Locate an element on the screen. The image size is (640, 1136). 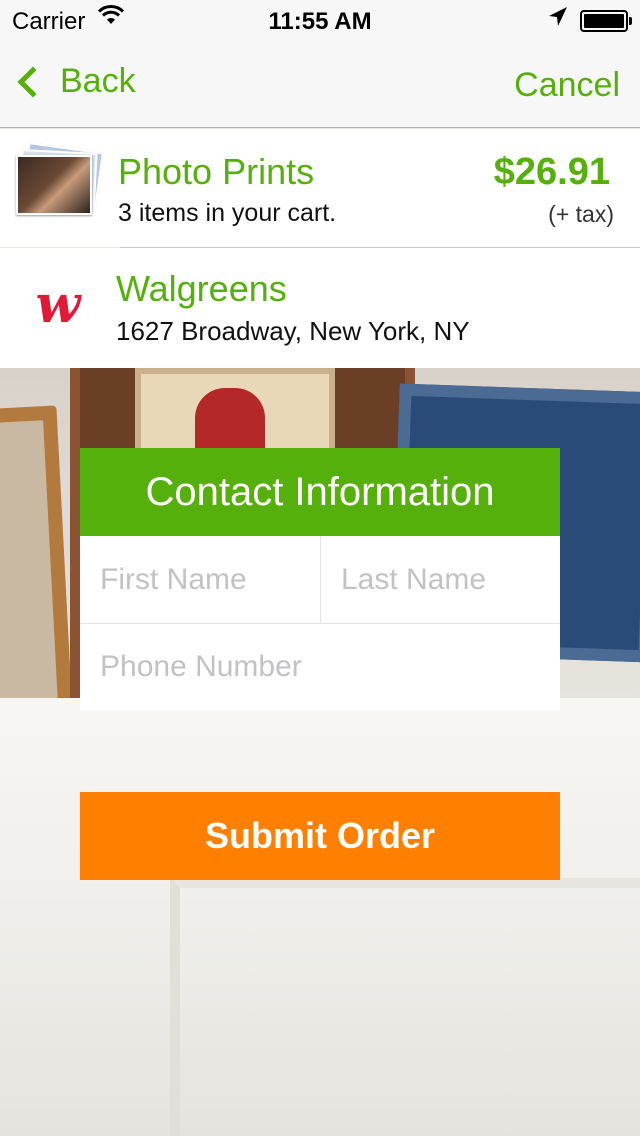
form-title: Contact Information is located at coordinates (320, 492).